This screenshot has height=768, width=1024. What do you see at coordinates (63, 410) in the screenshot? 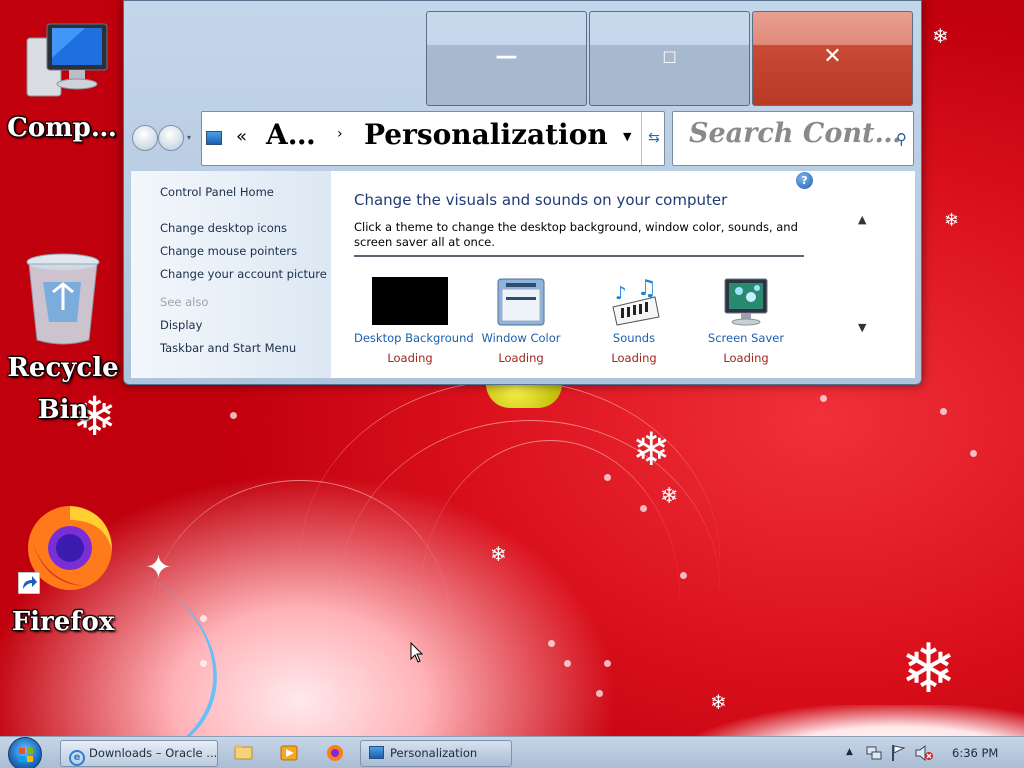
I see `desktop-icon-label-line2: Bin` at bounding box center [63, 410].